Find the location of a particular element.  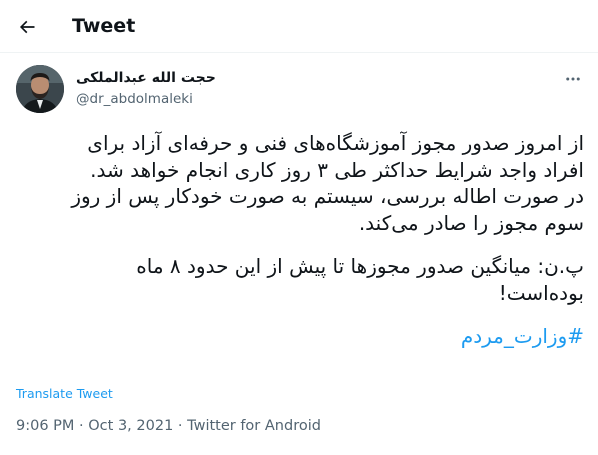

back-arrow-icon is located at coordinates (27, 27).